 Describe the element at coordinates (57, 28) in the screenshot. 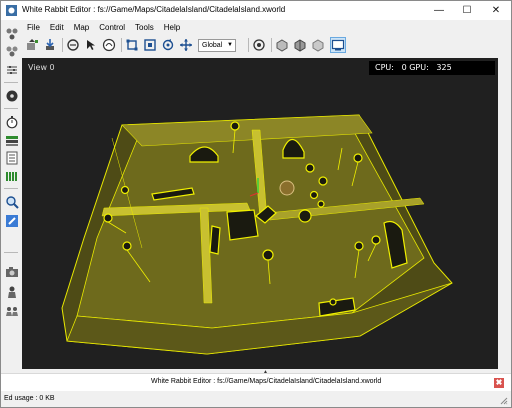

I see `menu-edit: Edit` at that location.